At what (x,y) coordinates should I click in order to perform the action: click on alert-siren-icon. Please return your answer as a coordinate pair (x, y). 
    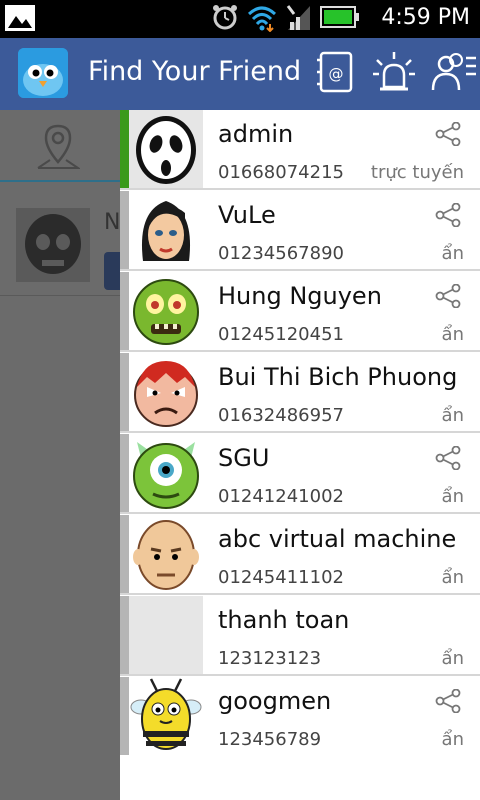
    Looking at the image, I should click on (394, 74).